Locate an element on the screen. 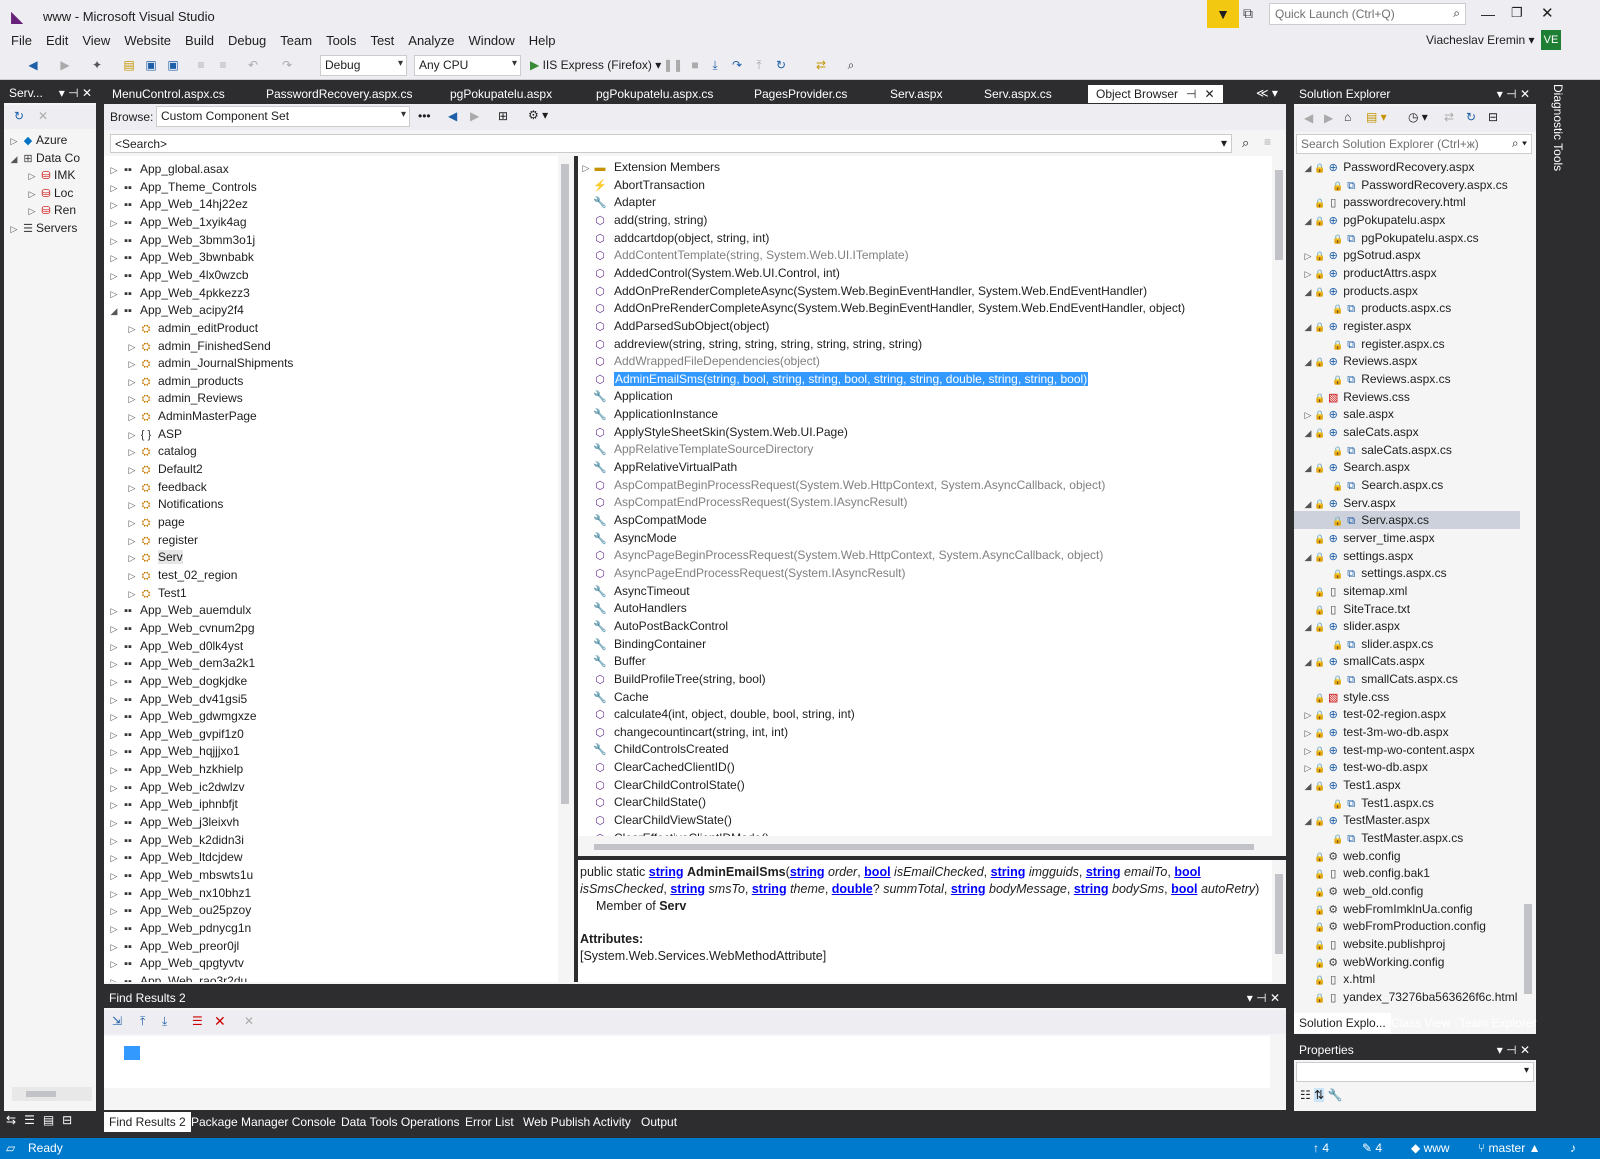 Image resolution: width=1600 pixels, height=1159 pixels. menu-view: View is located at coordinates (96, 40).